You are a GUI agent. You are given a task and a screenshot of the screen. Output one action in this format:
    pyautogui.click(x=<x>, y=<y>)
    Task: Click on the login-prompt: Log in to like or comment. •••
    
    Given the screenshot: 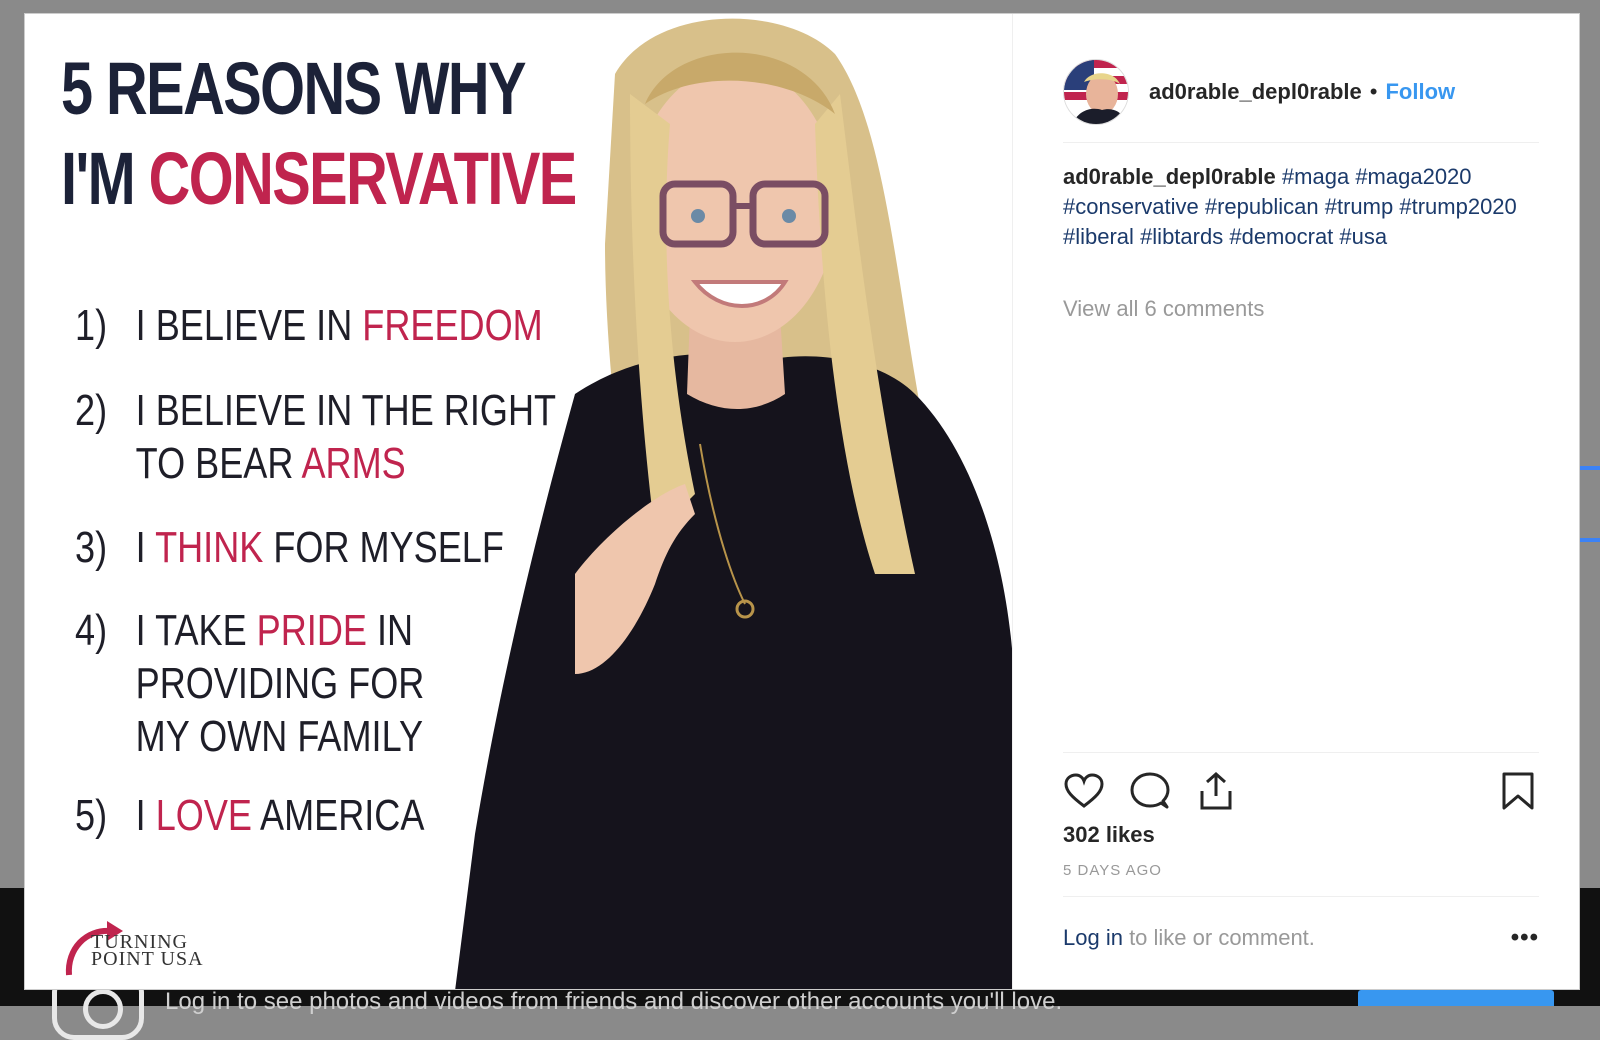 What is the action you would take?
    pyautogui.click(x=1301, y=938)
    